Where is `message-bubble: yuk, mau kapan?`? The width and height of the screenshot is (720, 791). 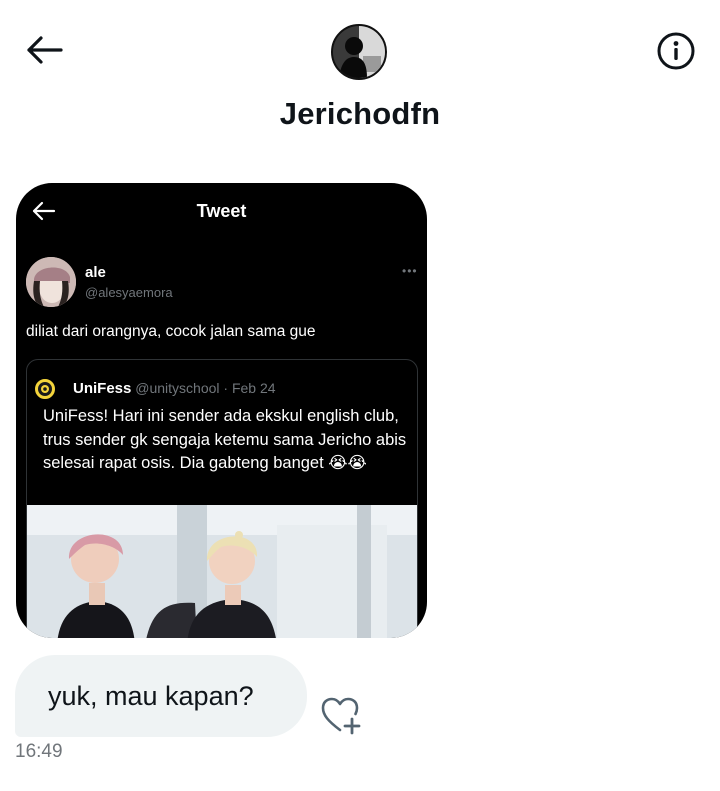
message-bubble: yuk, mau kapan? is located at coordinates (161, 696).